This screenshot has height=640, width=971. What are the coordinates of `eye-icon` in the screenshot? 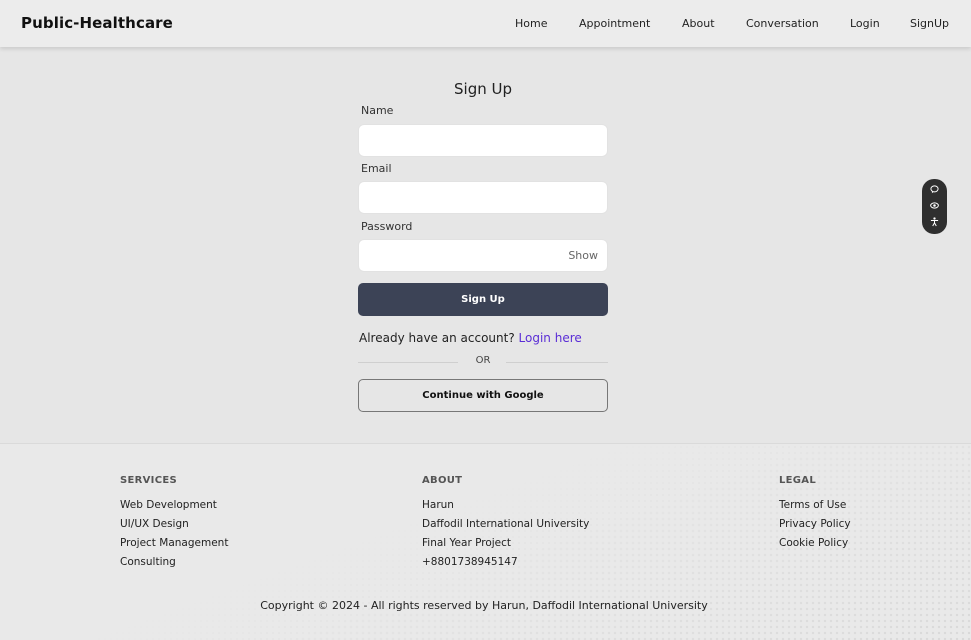 It's located at (934, 207).